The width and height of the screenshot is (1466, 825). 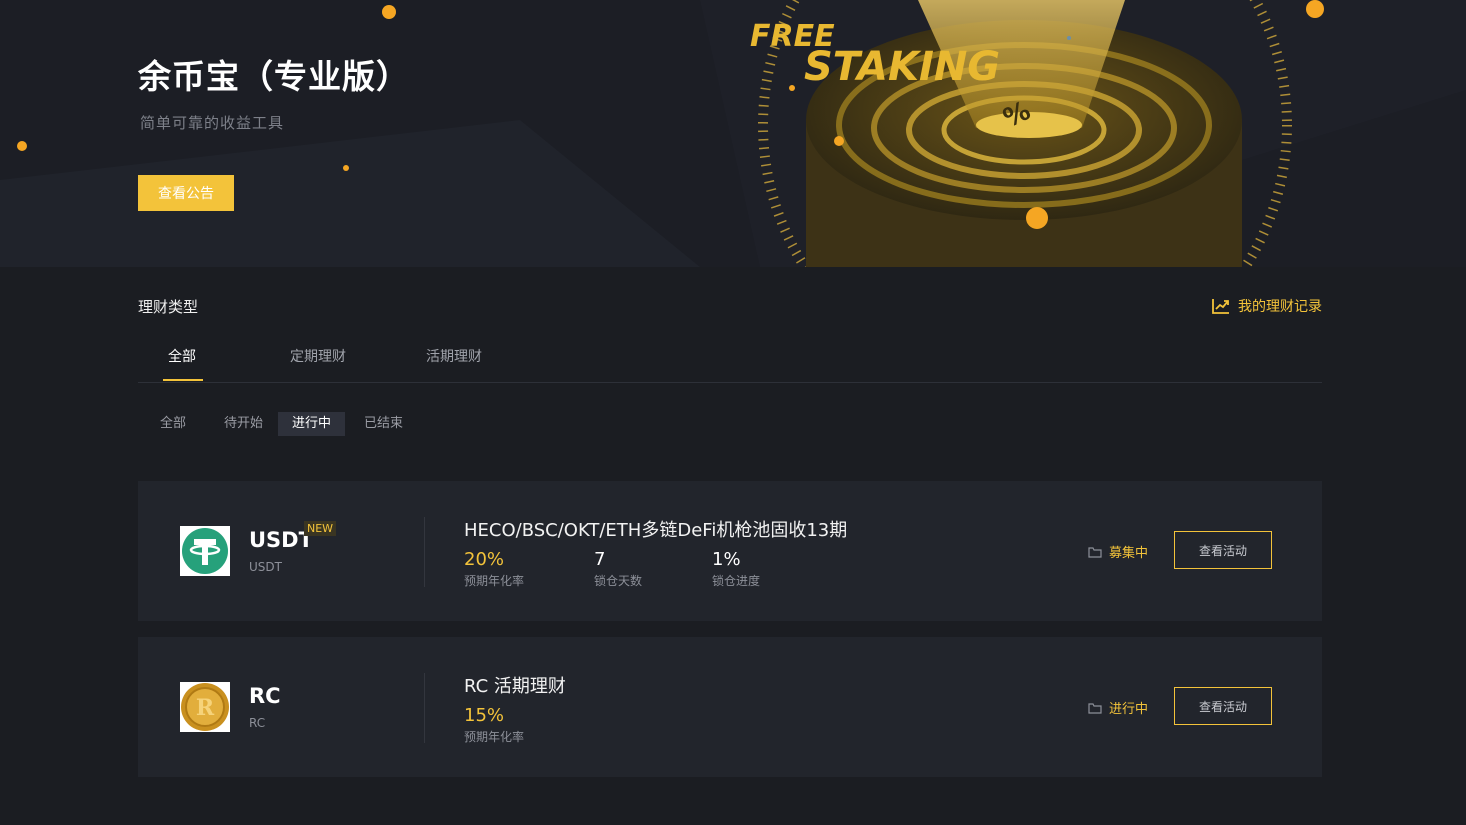 What do you see at coordinates (183, 380) in the screenshot?
I see `active-tab-indicator` at bounding box center [183, 380].